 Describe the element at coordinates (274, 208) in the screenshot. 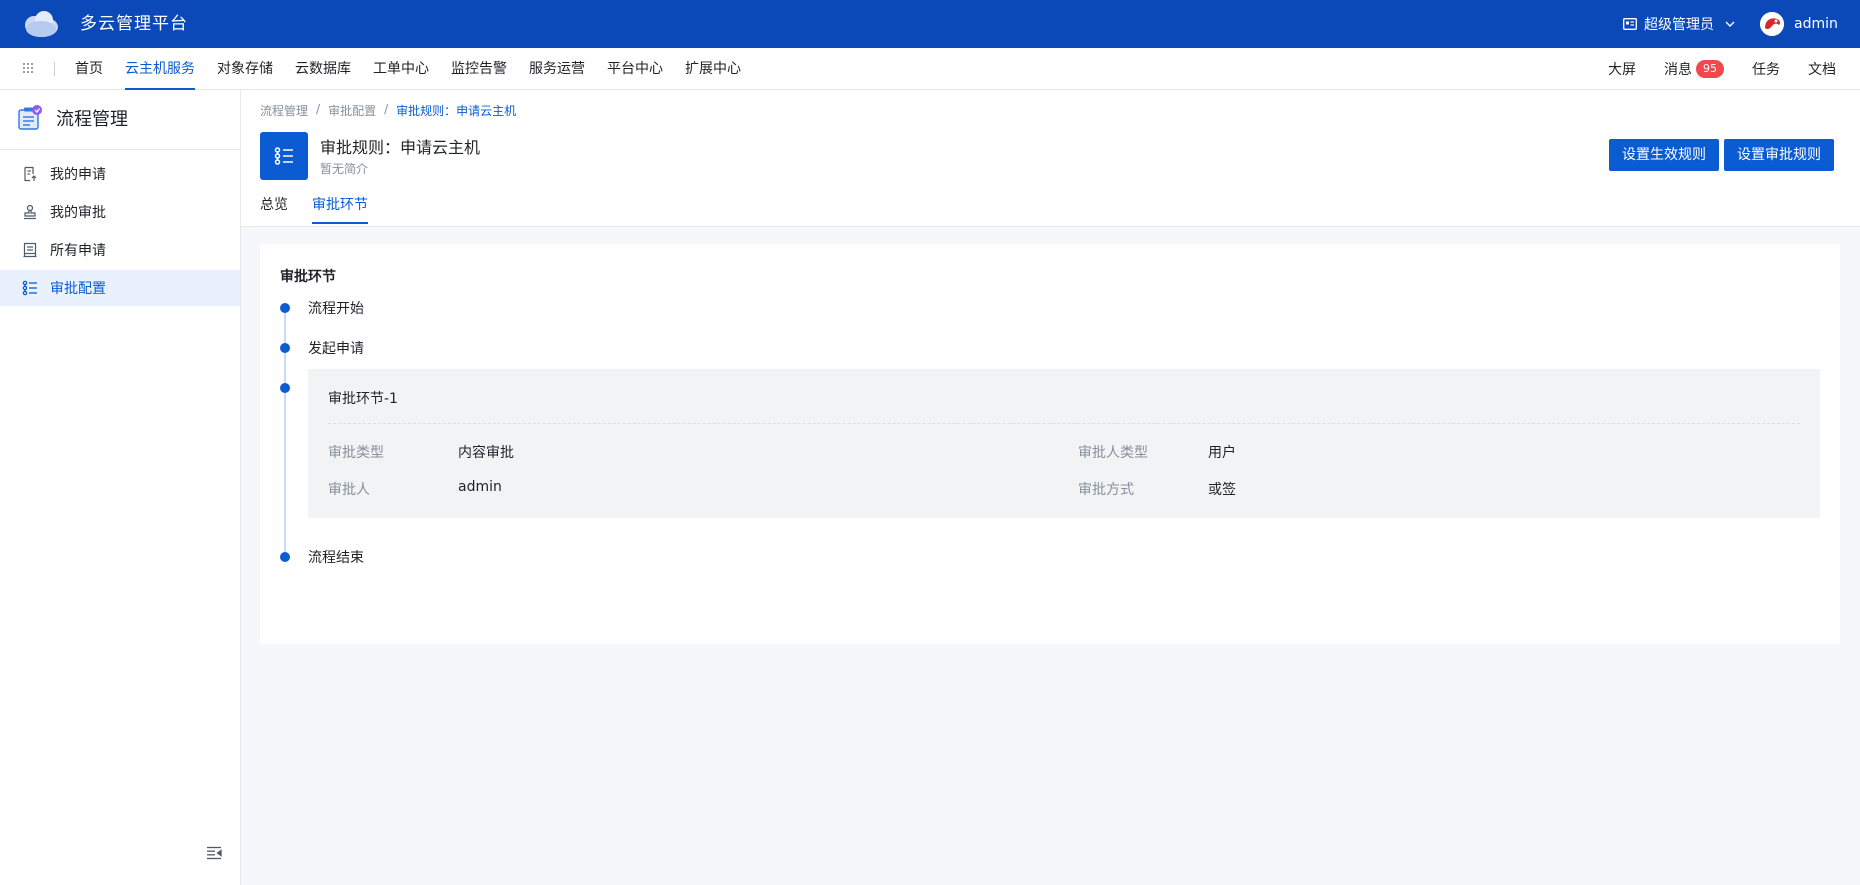

I see `tab-overview: 总览` at that location.